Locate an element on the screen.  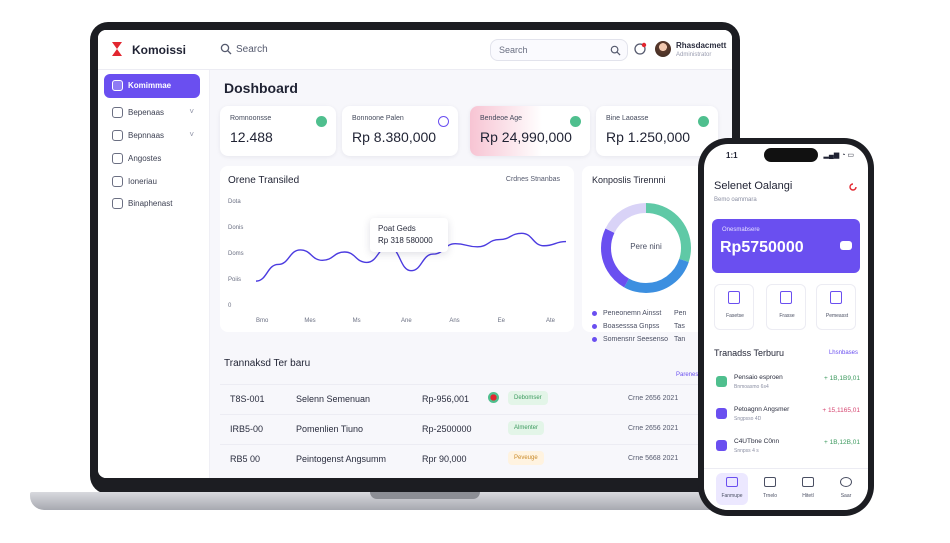
sidebar-item-calendar: Ioneriau is located at coordinates (152, 182).